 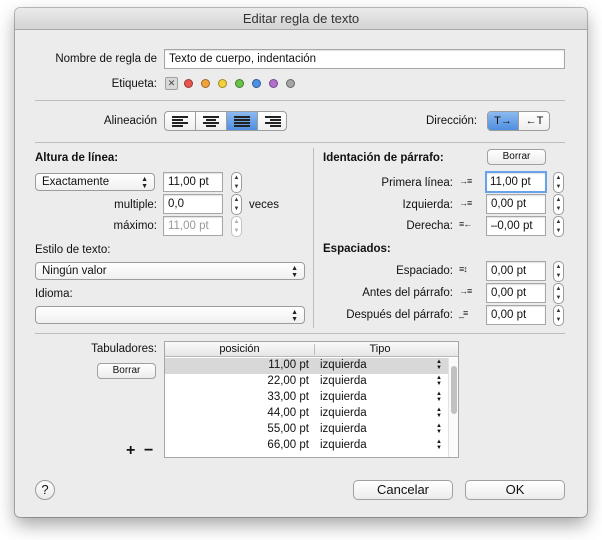 I want to click on line-height-mode-select: Exactamente ▲ ▼, so click(x=95, y=182).